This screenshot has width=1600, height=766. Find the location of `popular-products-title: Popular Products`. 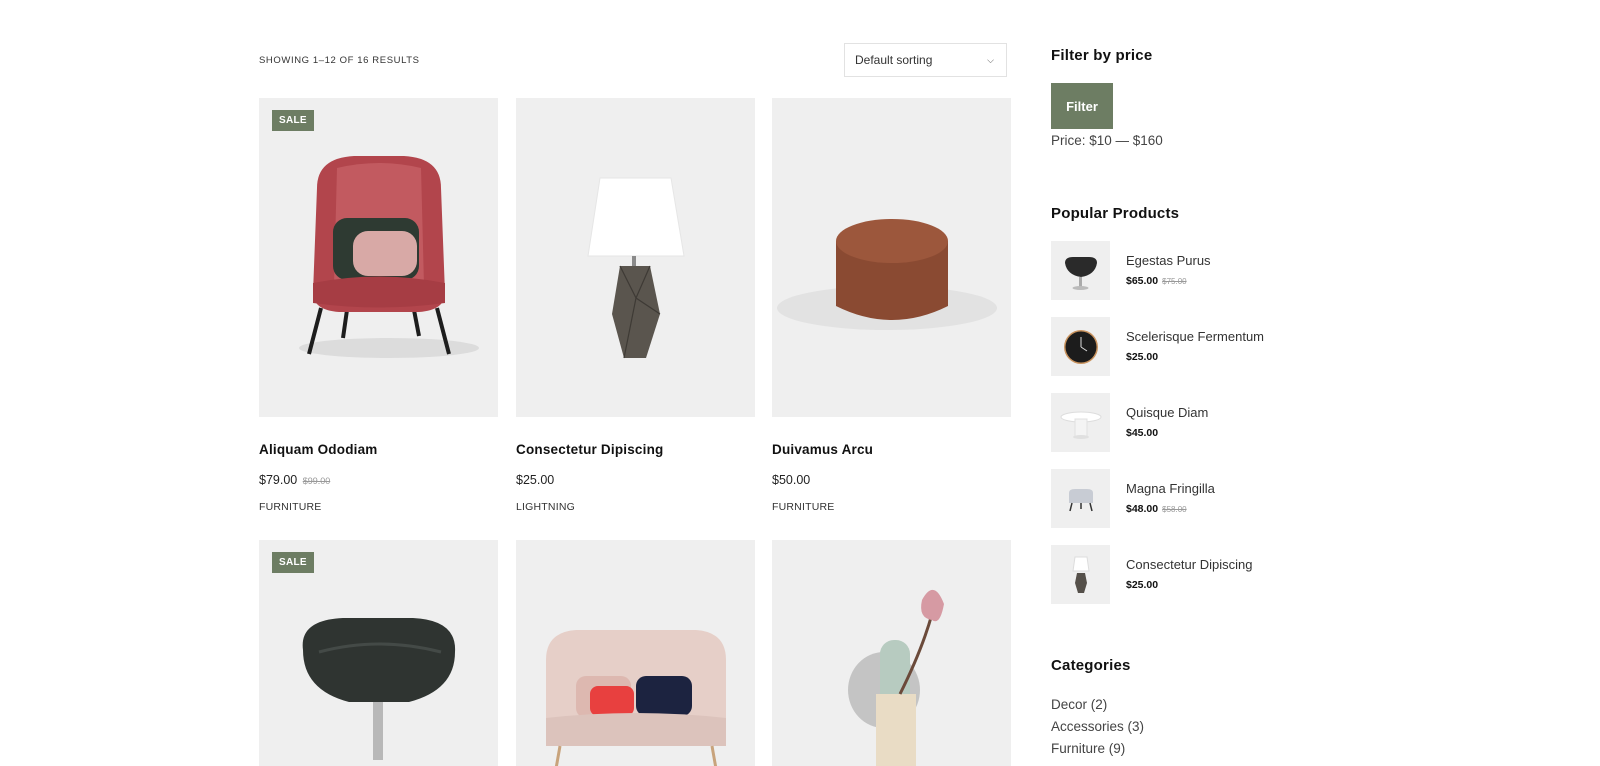

popular-products-title: Popular Products is located at coordinates (1115, 213).